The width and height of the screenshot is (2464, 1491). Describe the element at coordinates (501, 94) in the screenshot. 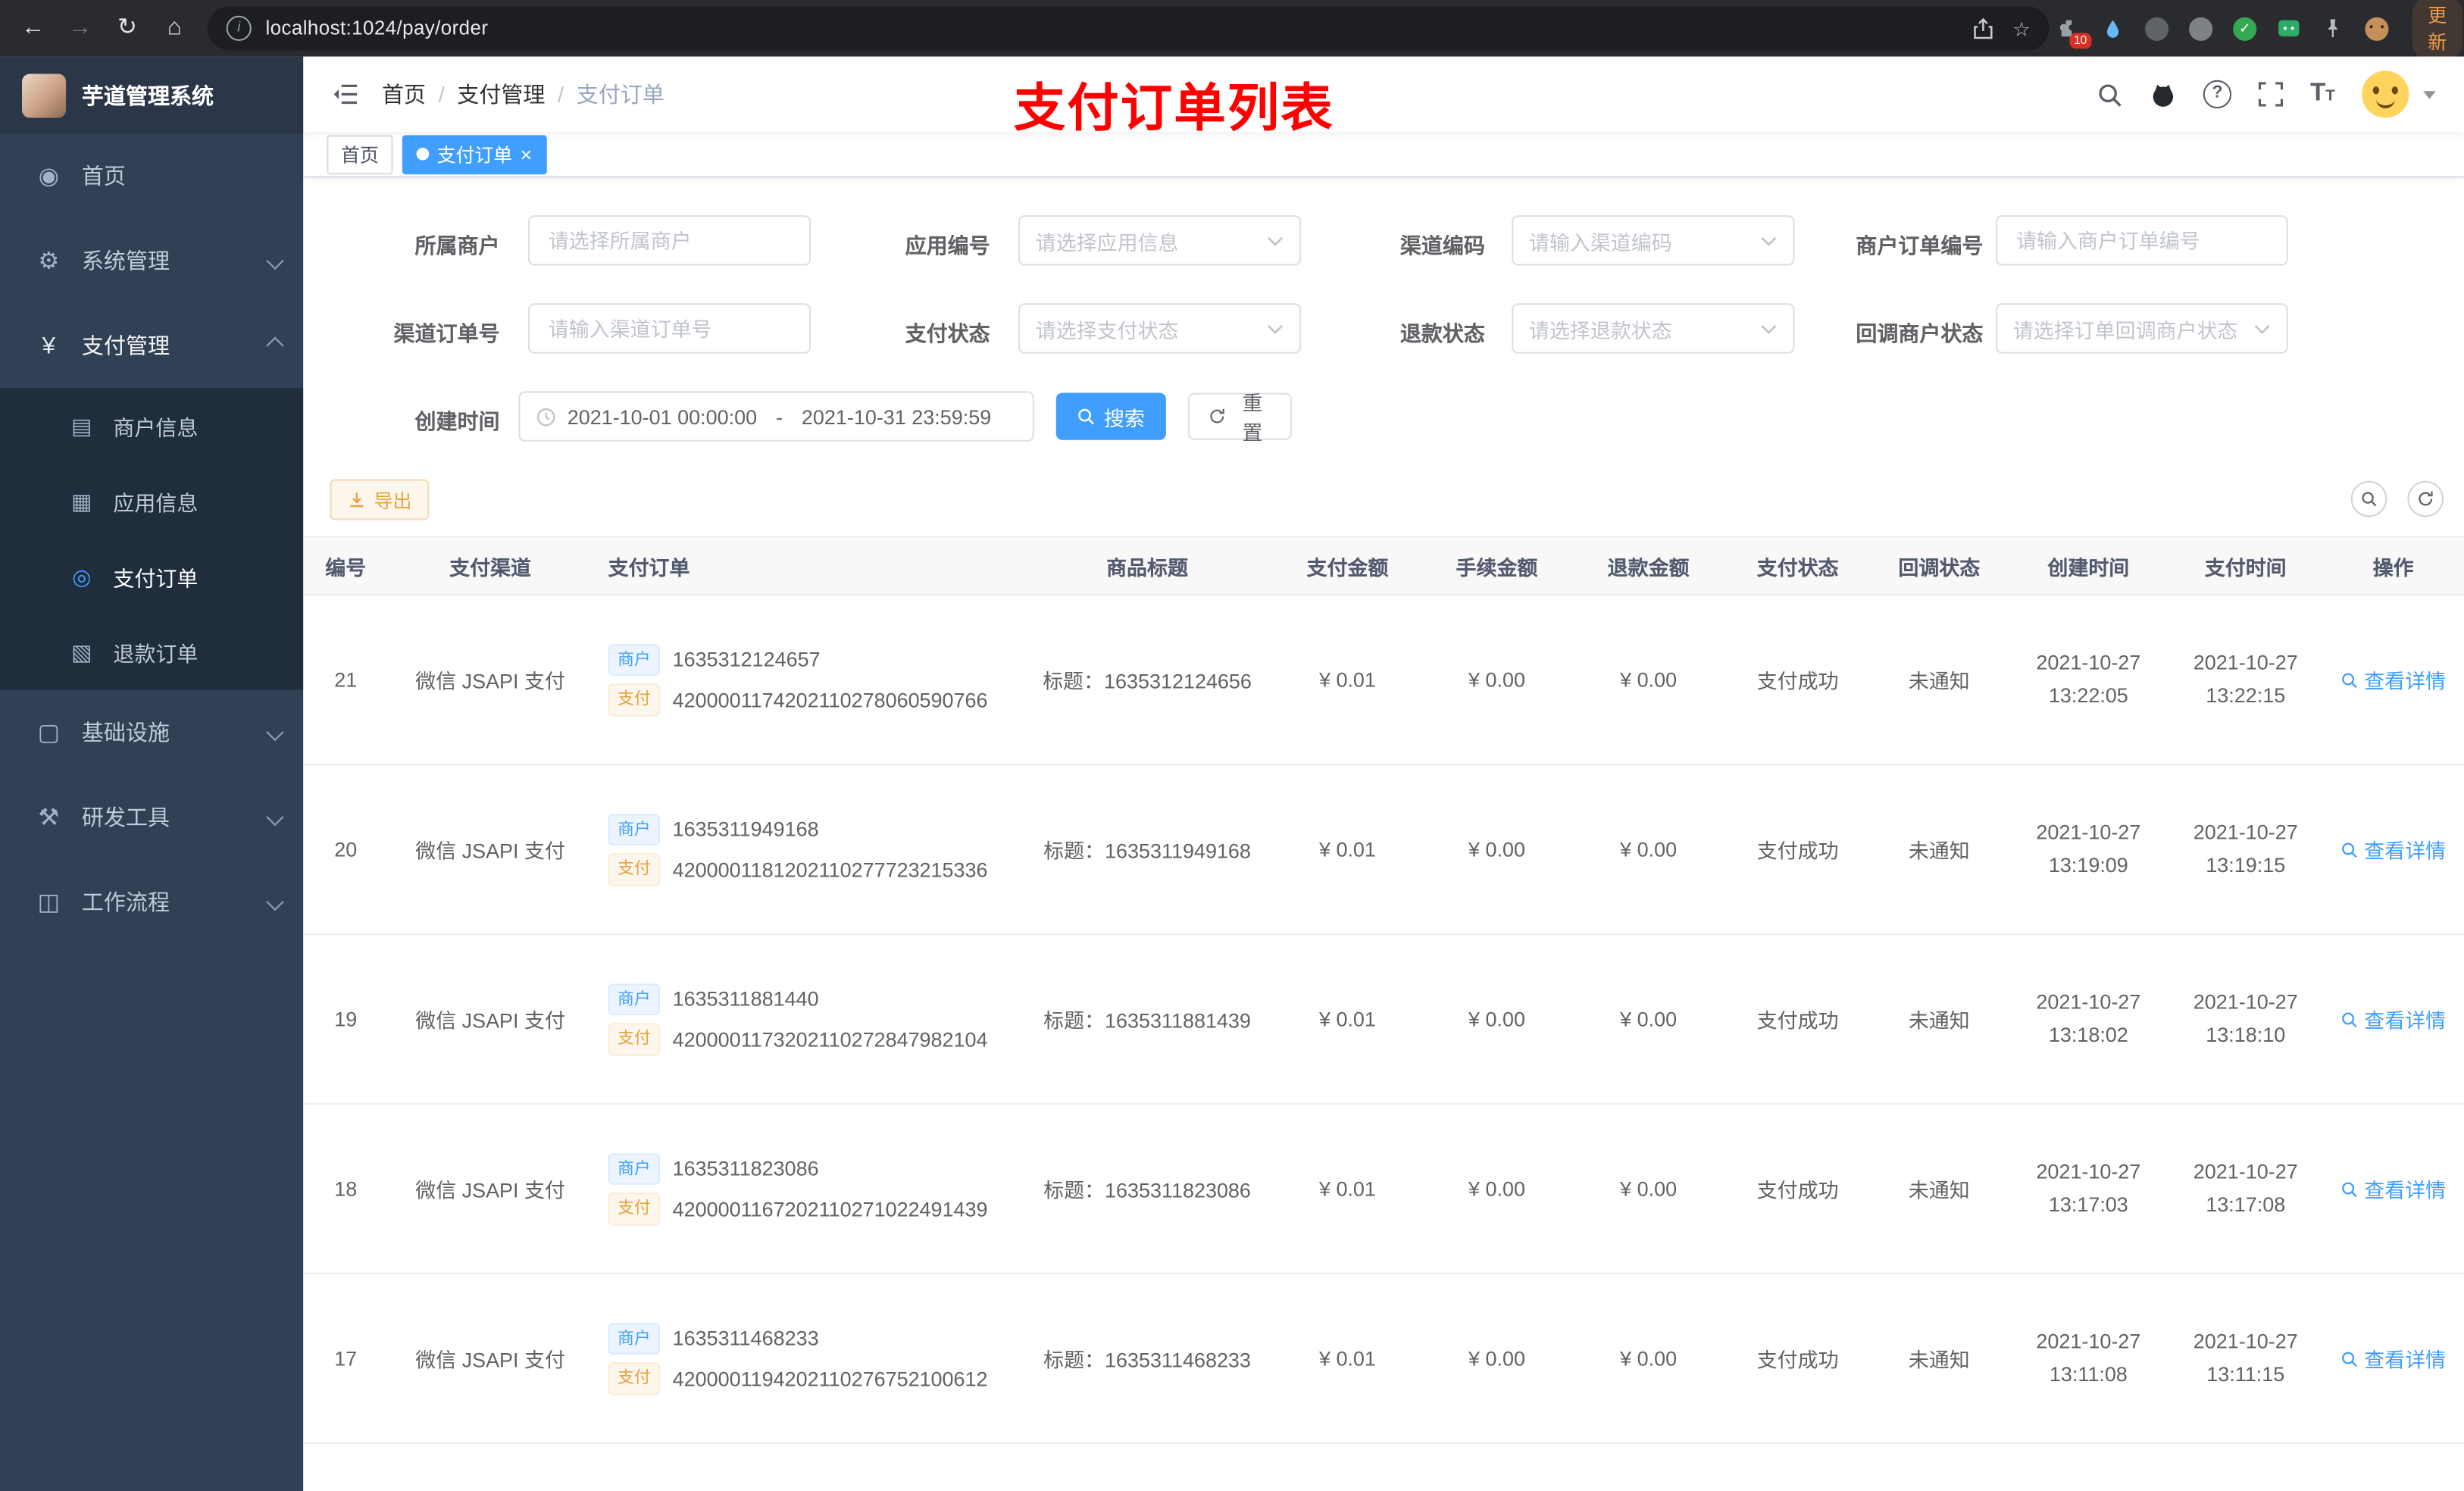

I see `breadcrumb-payment: 支付管理` at that location.